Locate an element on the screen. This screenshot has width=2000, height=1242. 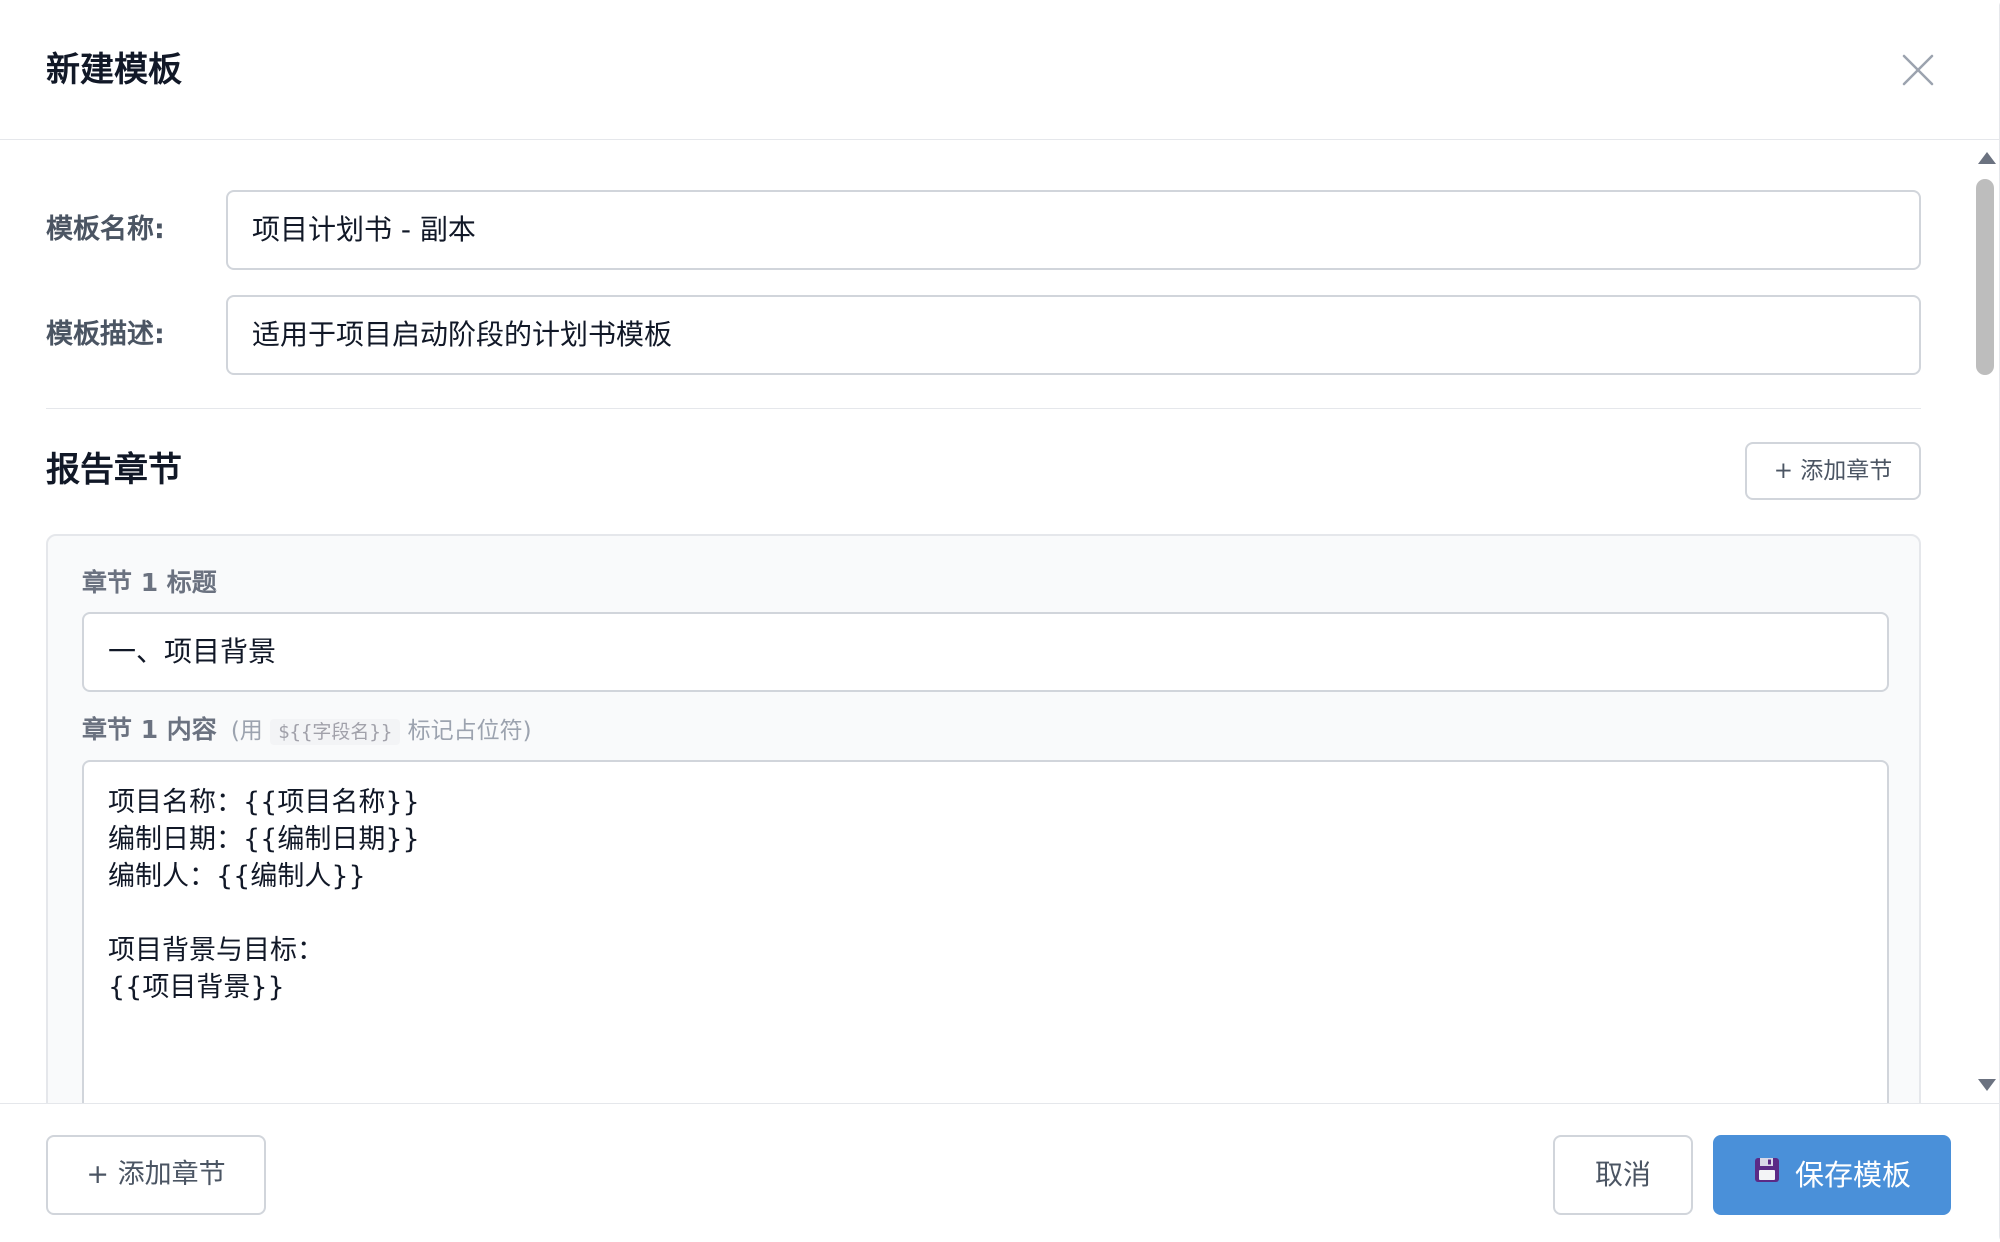
vertical-scrollbar is located at coordinates (1986, 622).